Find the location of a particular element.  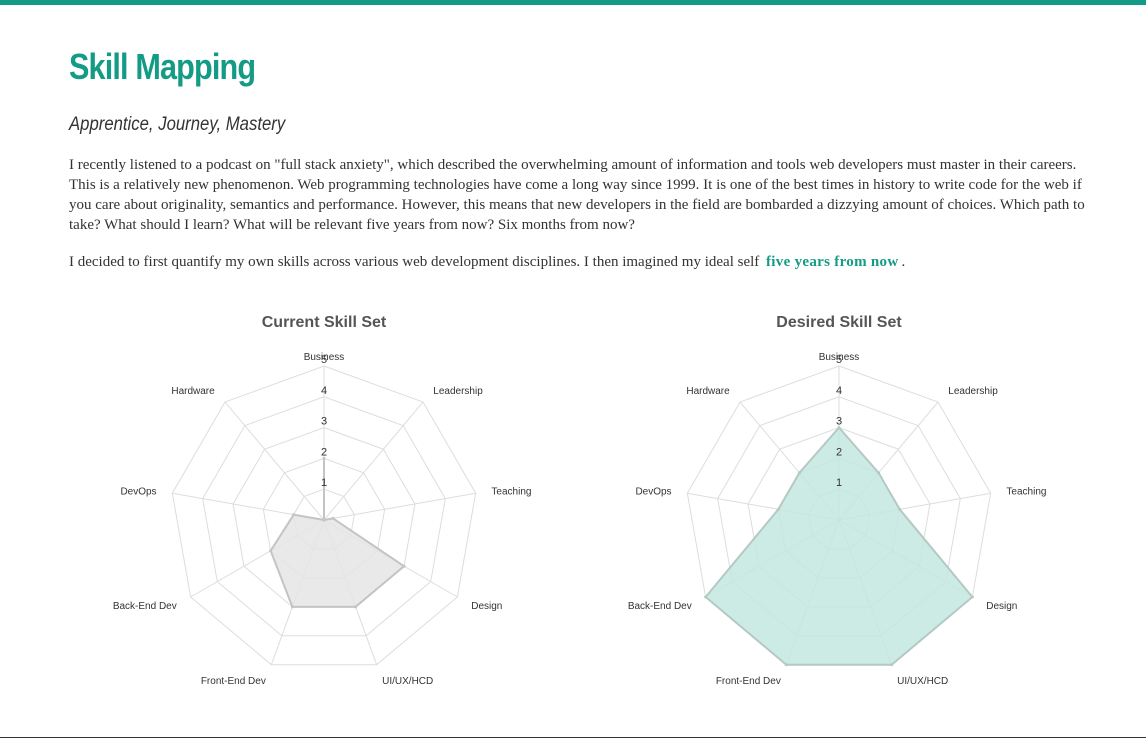

data-point-leadership is located at coordinates (879, 473).